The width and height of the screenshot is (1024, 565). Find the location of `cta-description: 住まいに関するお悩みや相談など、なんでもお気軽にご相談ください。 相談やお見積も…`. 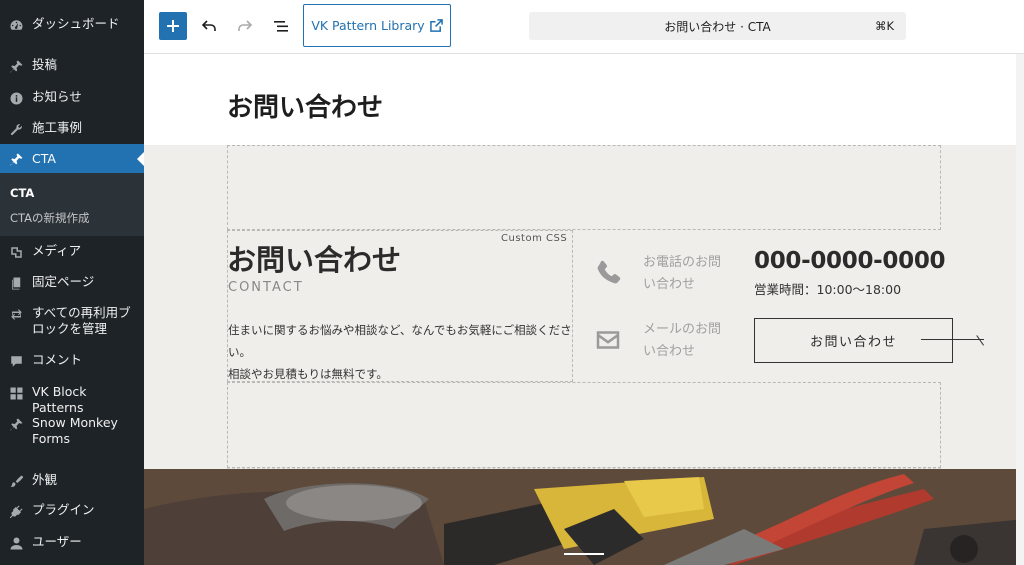

cta-description: 住まいに関するお悩みや相談など、なんでもお気軽にご相談ください。 相談やお見積も… is located at coordinates (400, 352).